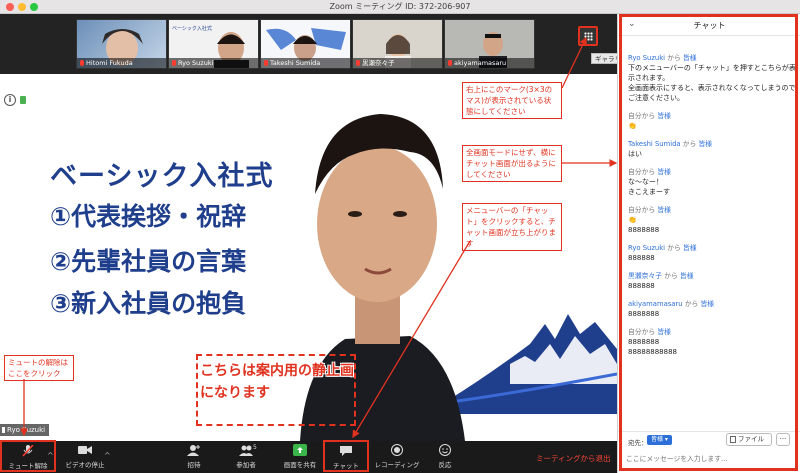 The height and width of the screenshot is (473, 800). Describe the element at coordinates (255, 447) in the screenshot. I see `participants-count: 5` at that location.